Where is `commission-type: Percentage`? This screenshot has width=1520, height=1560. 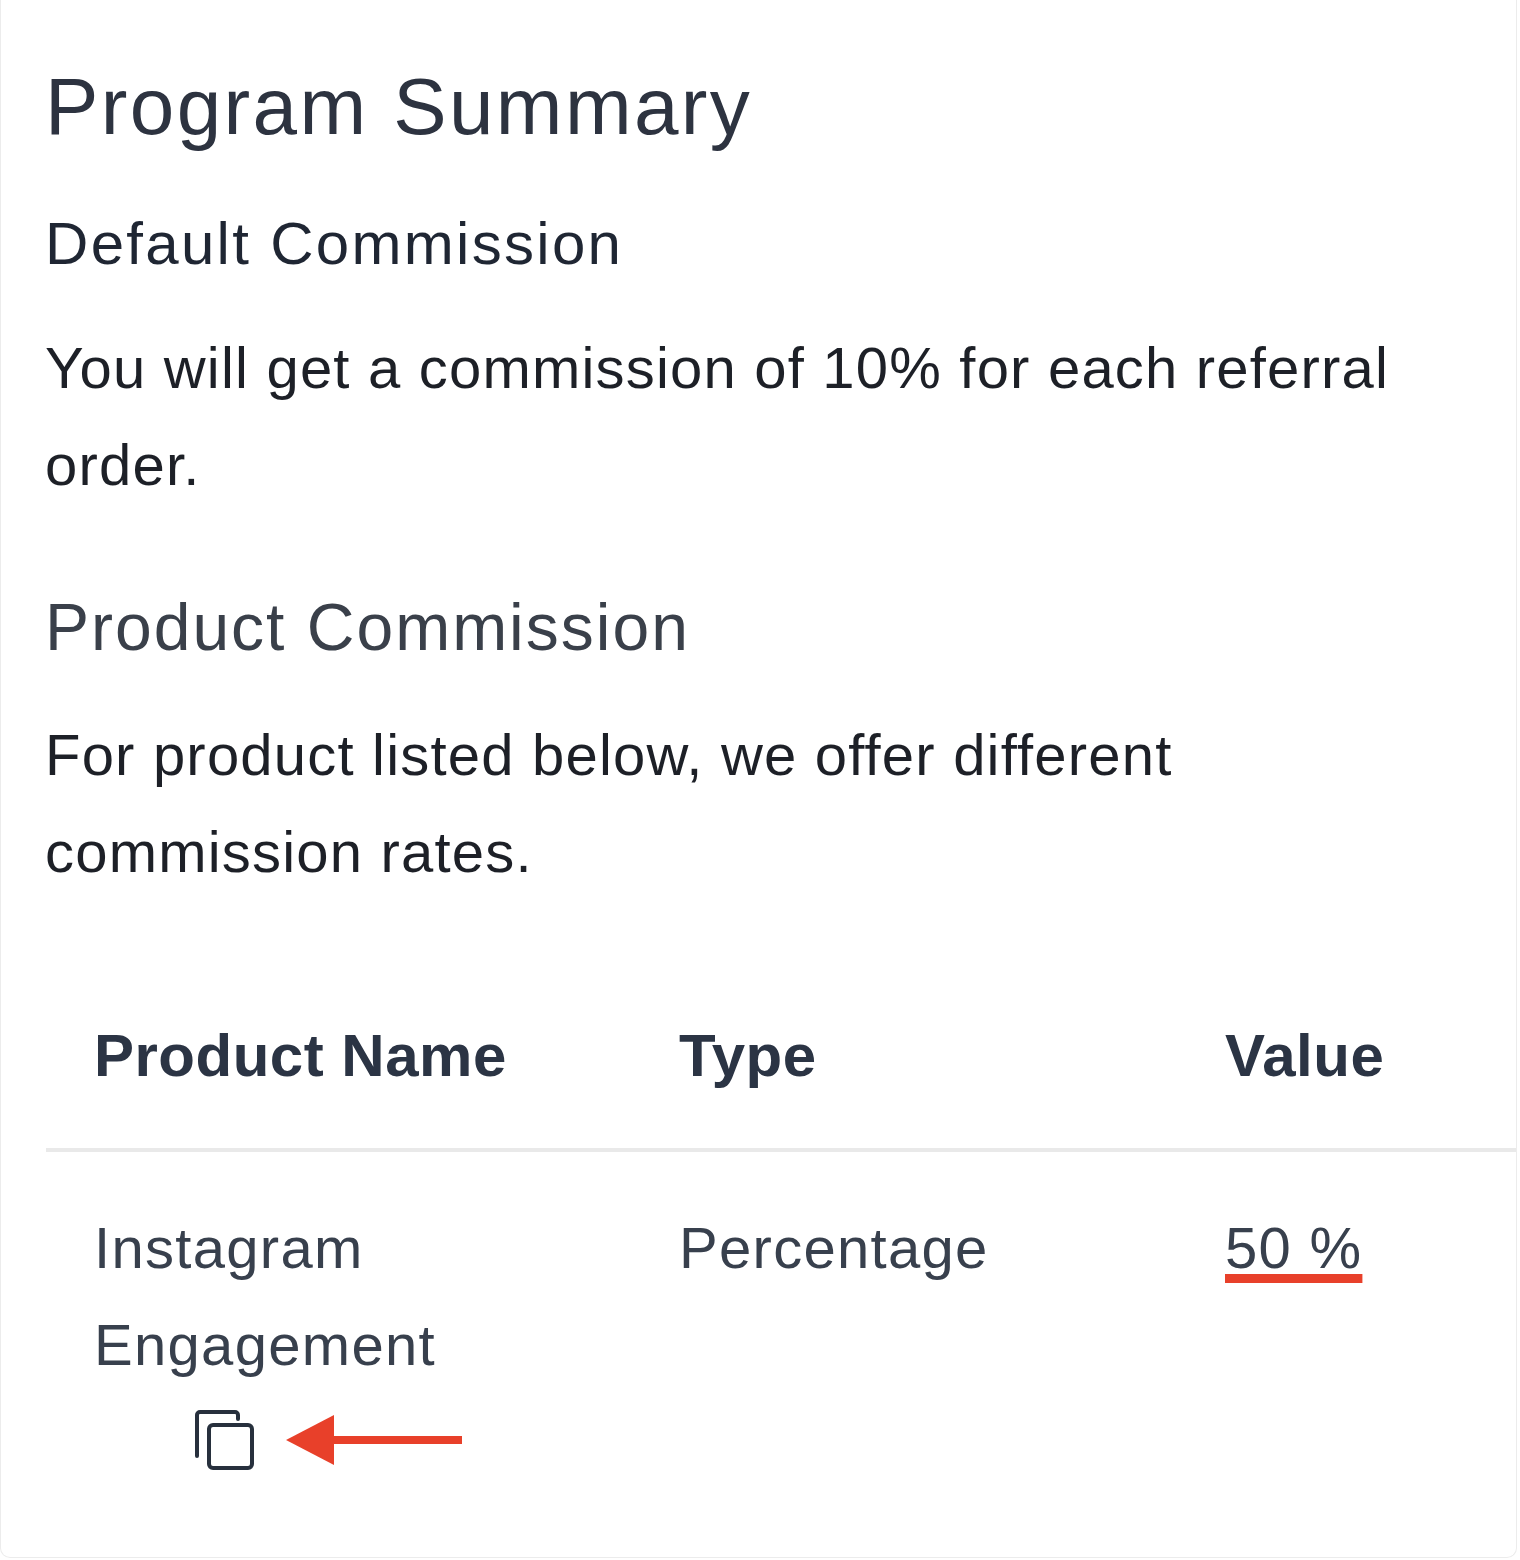 commission-type: Percentage is located at coordinates (834, 1248).